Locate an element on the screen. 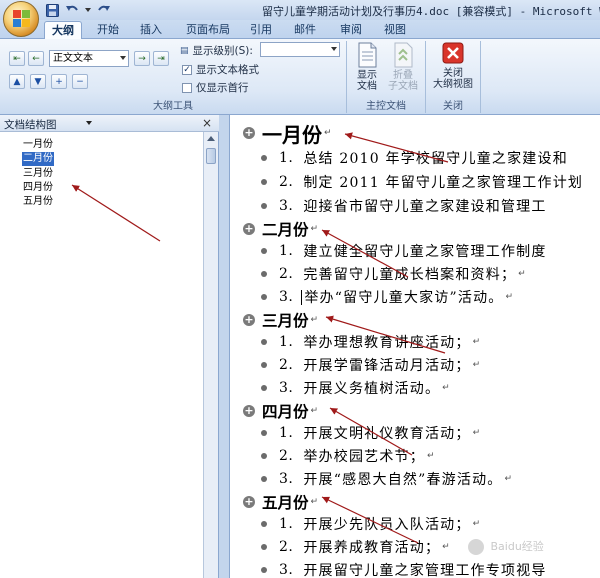 The width and height of the screenshot is (600, 578). outline-item: 2. 开展学雷锋活动月活动； ↵ is located at coordinates (369, 365).